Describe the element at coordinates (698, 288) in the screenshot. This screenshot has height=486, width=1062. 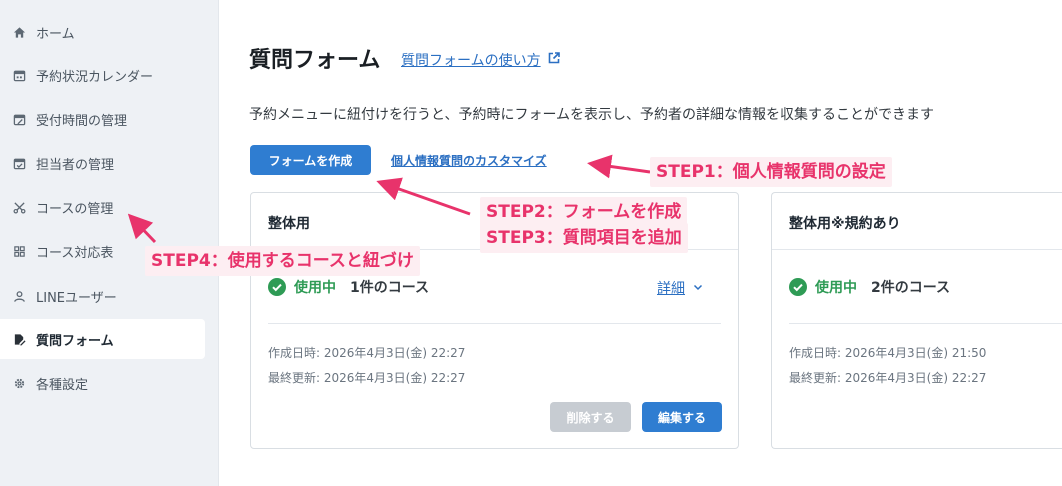
I see `chevron-down-icon` at that location.